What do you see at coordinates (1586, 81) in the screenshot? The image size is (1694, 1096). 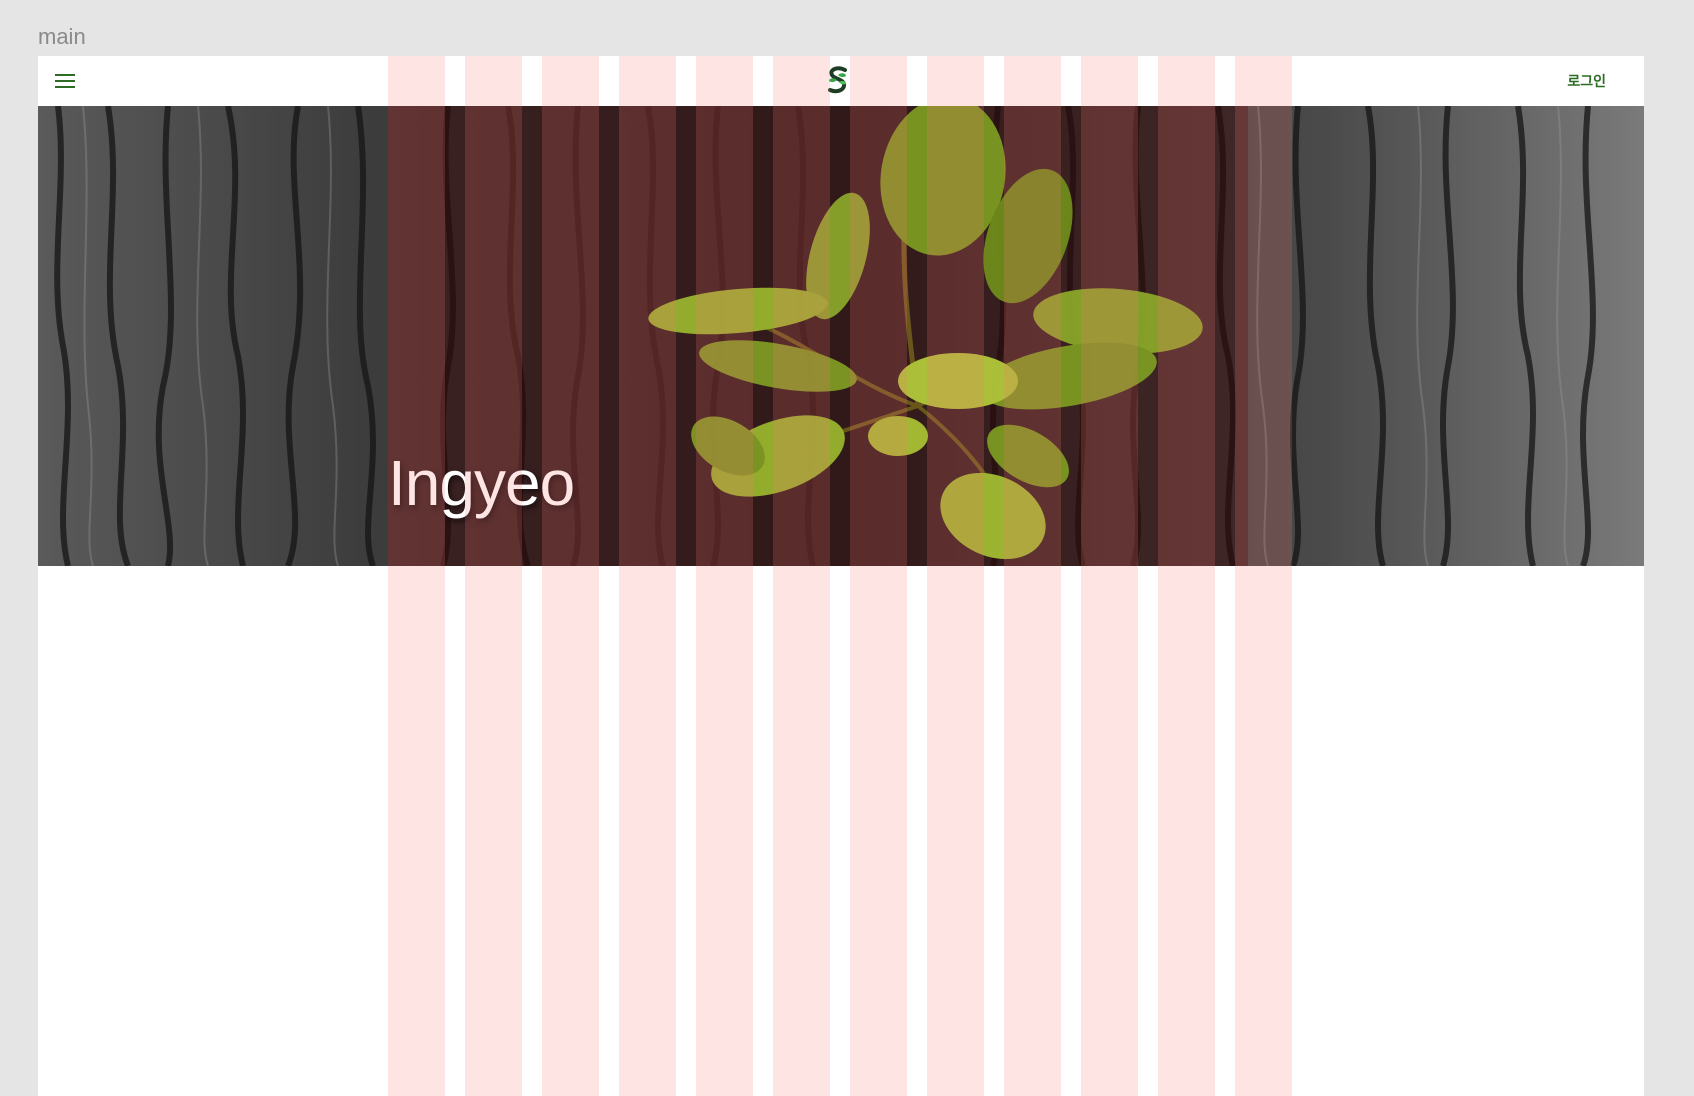 I see `login-button: 로그인` at bounding box center [1586, 81].